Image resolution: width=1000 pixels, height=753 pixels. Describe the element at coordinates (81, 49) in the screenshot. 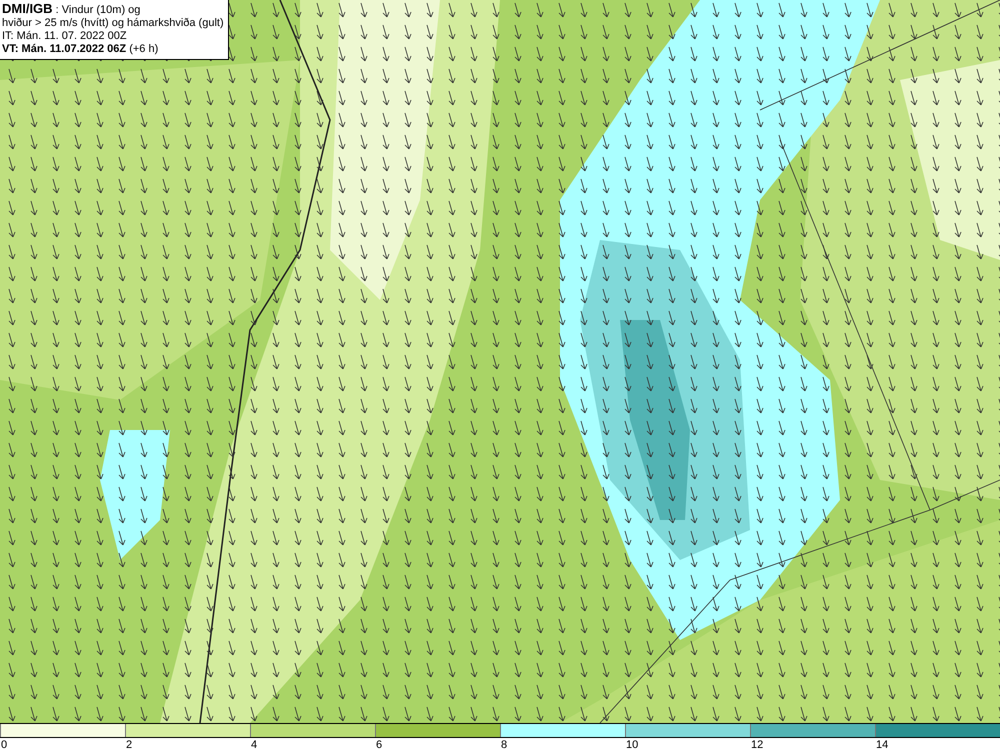

I see `info-text: VT: Mán. 11.07.2022 06Z (+6 h)` at that location.